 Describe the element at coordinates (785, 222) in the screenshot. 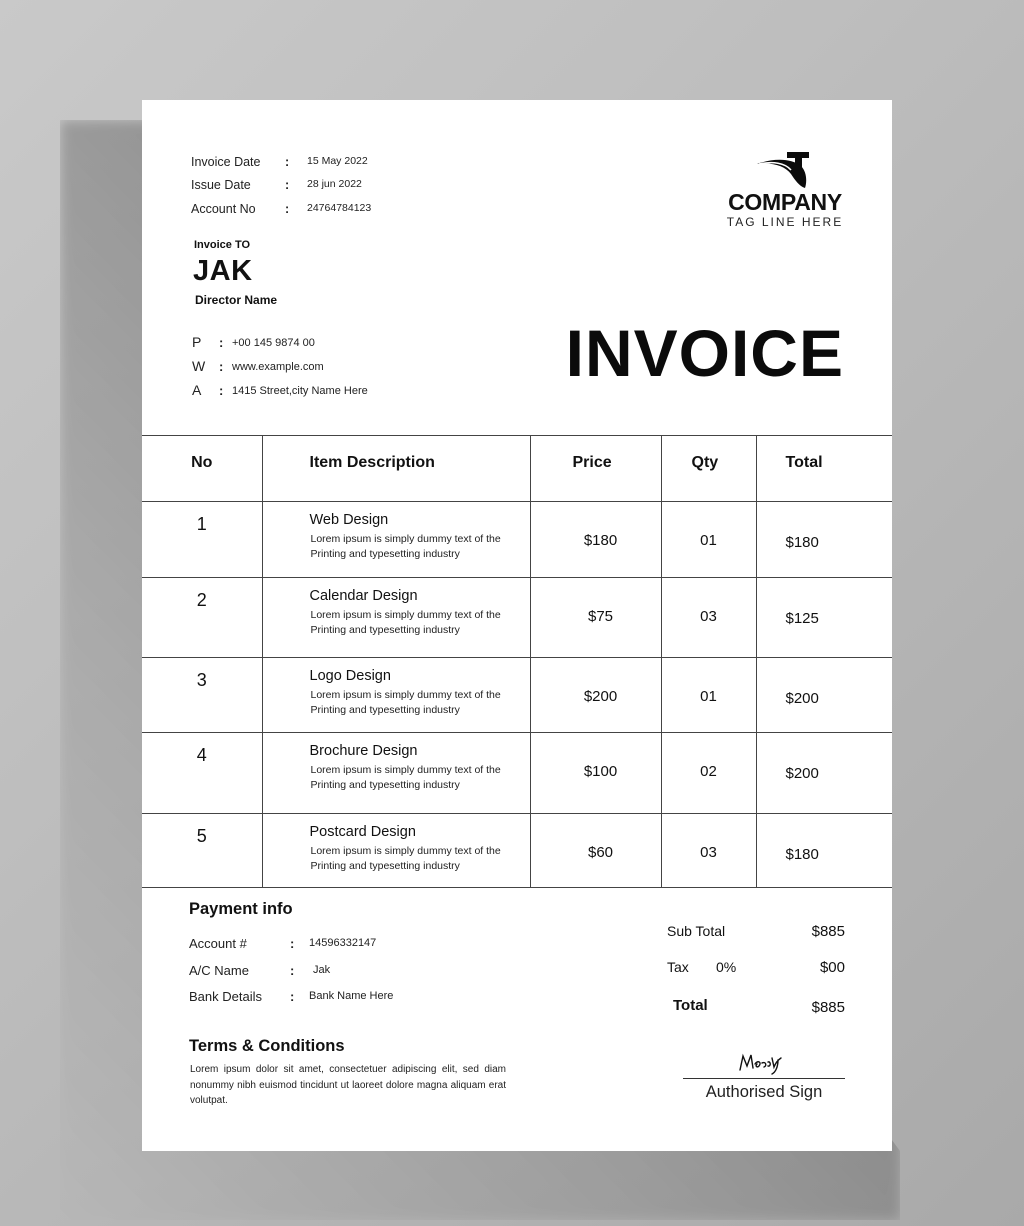

I see `company-tagline: TAG LINE HERE` at that location.